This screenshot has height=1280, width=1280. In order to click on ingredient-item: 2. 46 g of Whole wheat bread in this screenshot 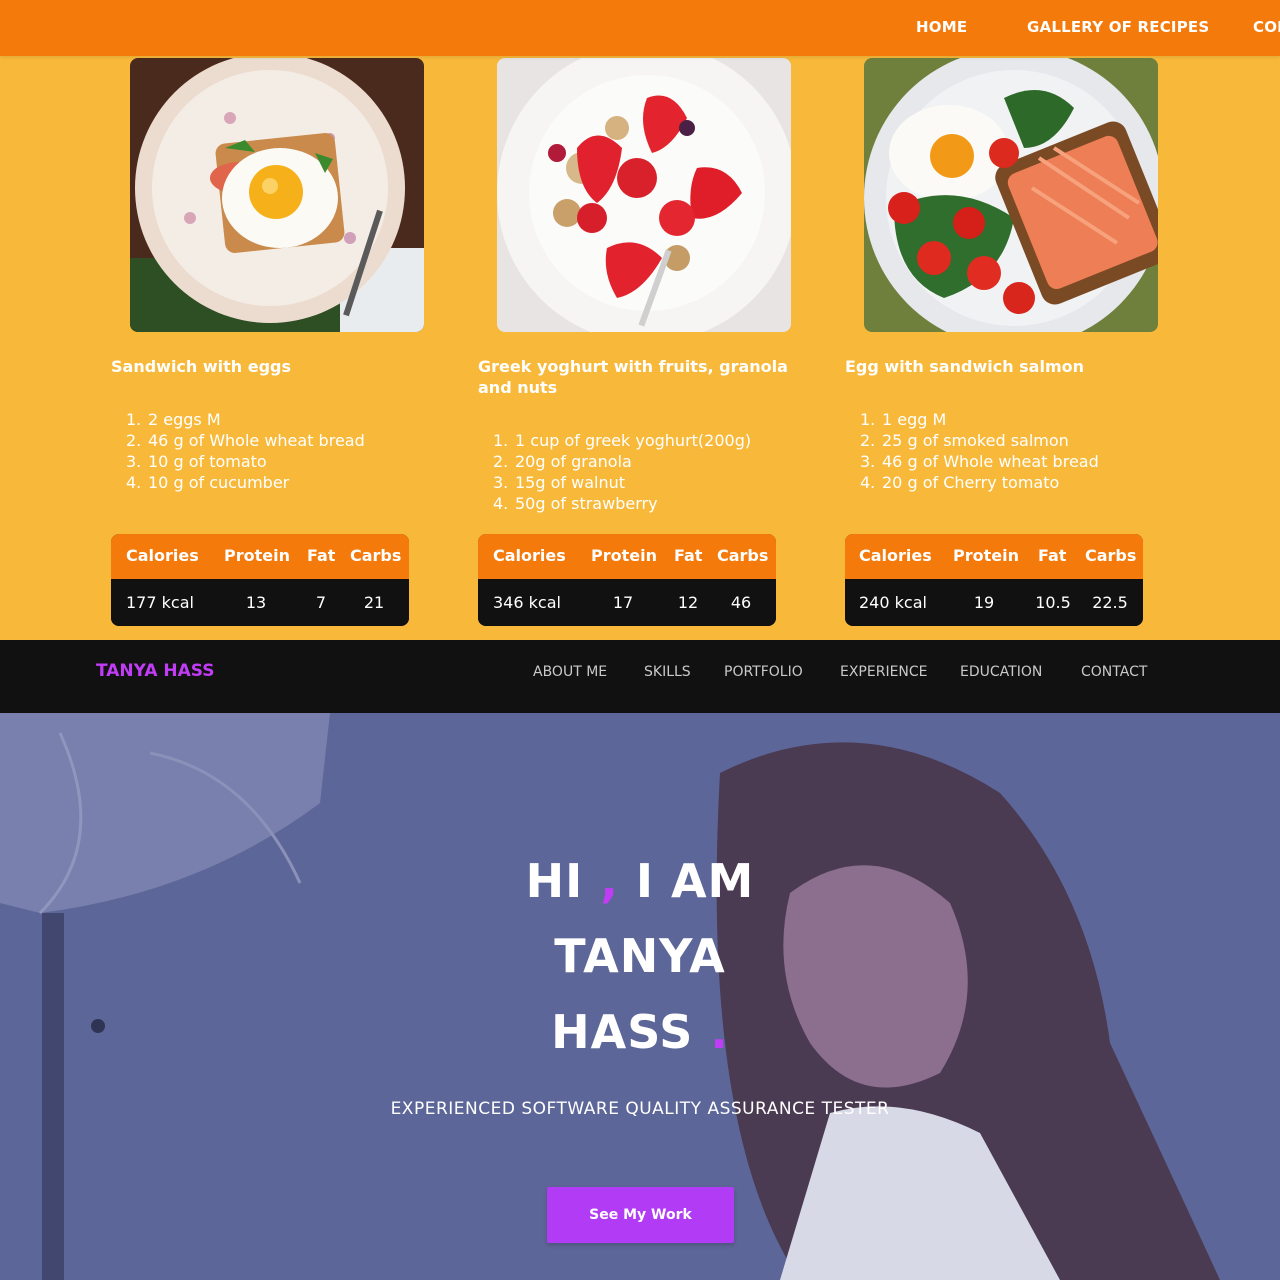, I will do `click(245, 440)`.